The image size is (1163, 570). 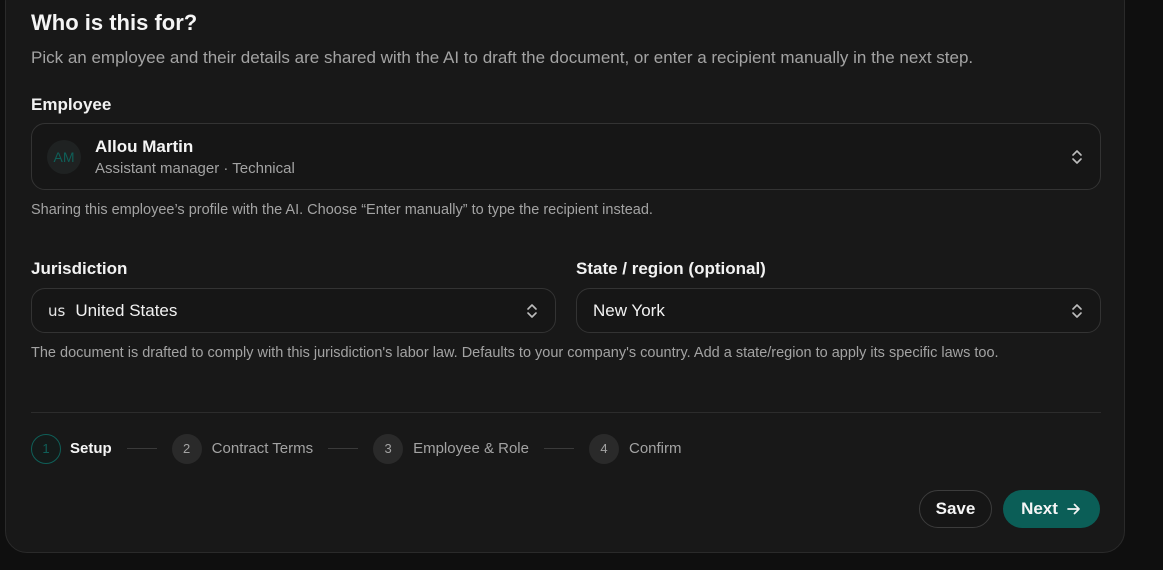 What do you see at coordinates (186, 448) in the screenshot?
I see `step-2-indicator: 2` at bounding box center [186, 448].